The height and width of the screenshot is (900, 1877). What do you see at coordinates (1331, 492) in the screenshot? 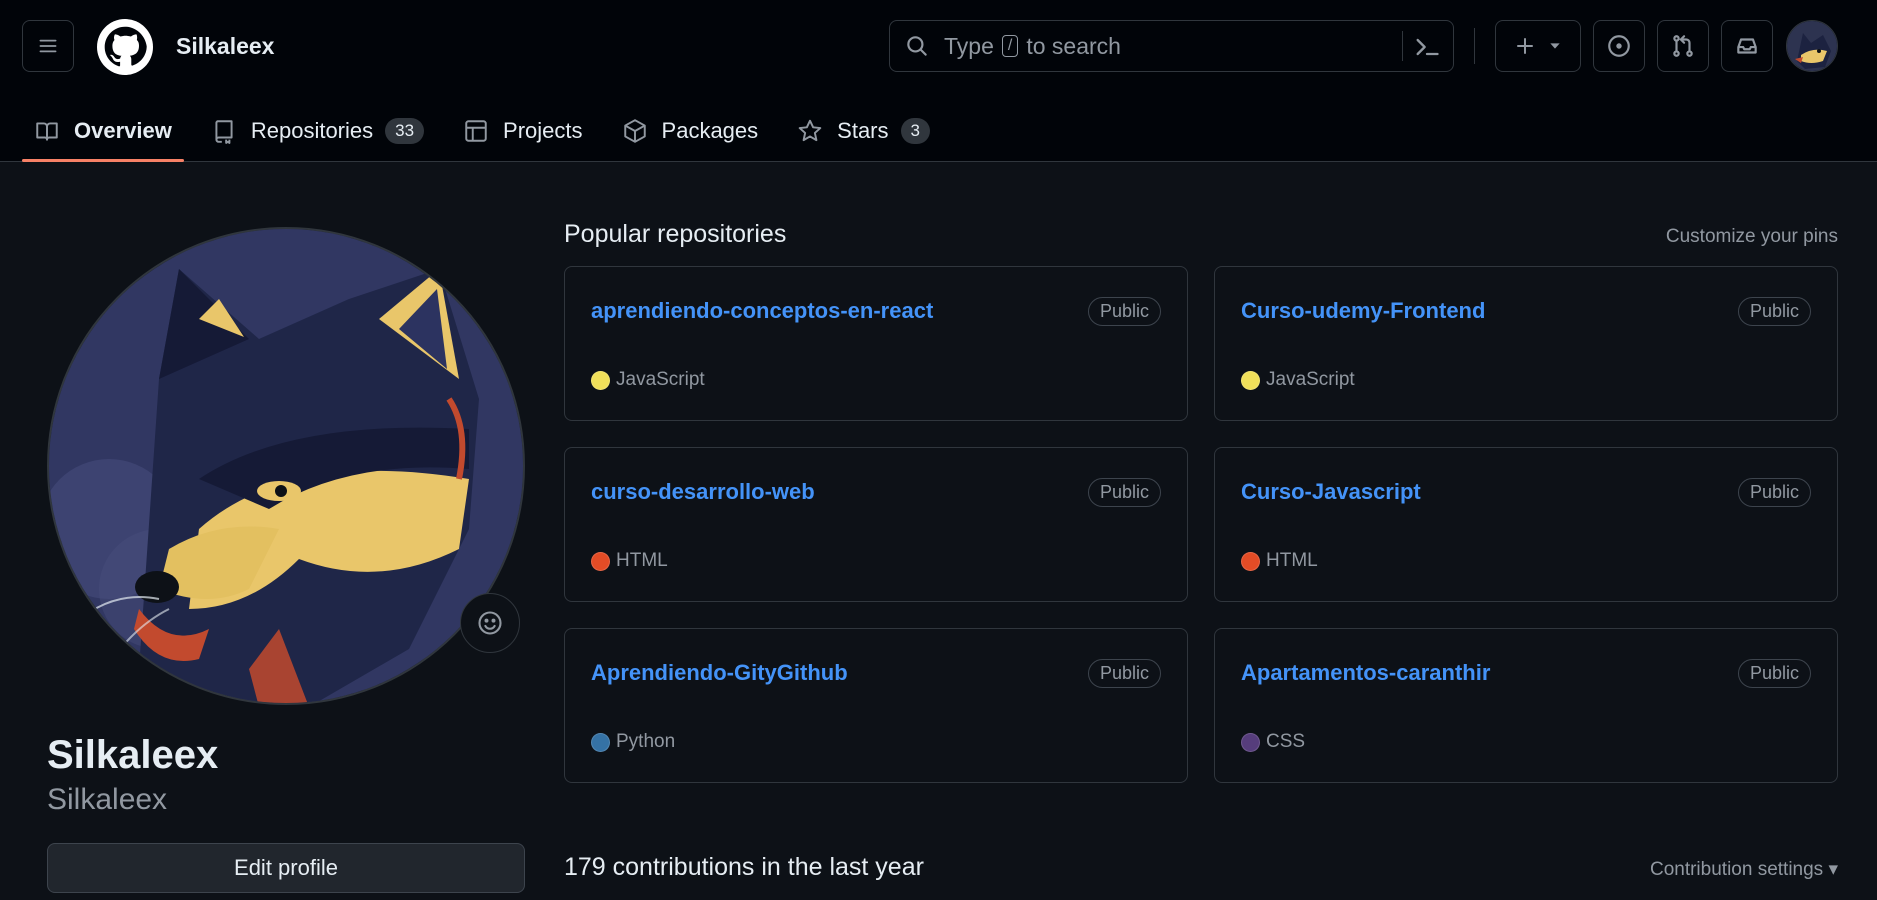
I see `repo-link: Curso-Javascript` at bounding box center [1331, 492].